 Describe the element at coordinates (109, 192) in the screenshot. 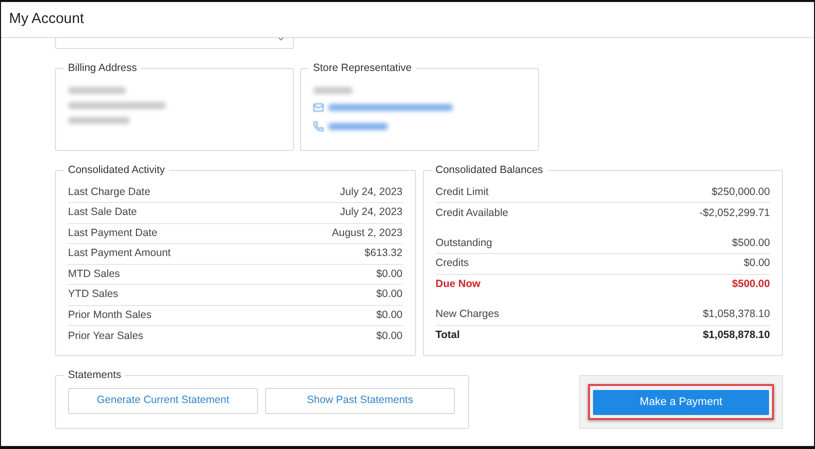

I see `row-label: Last Charge Date` at that location.